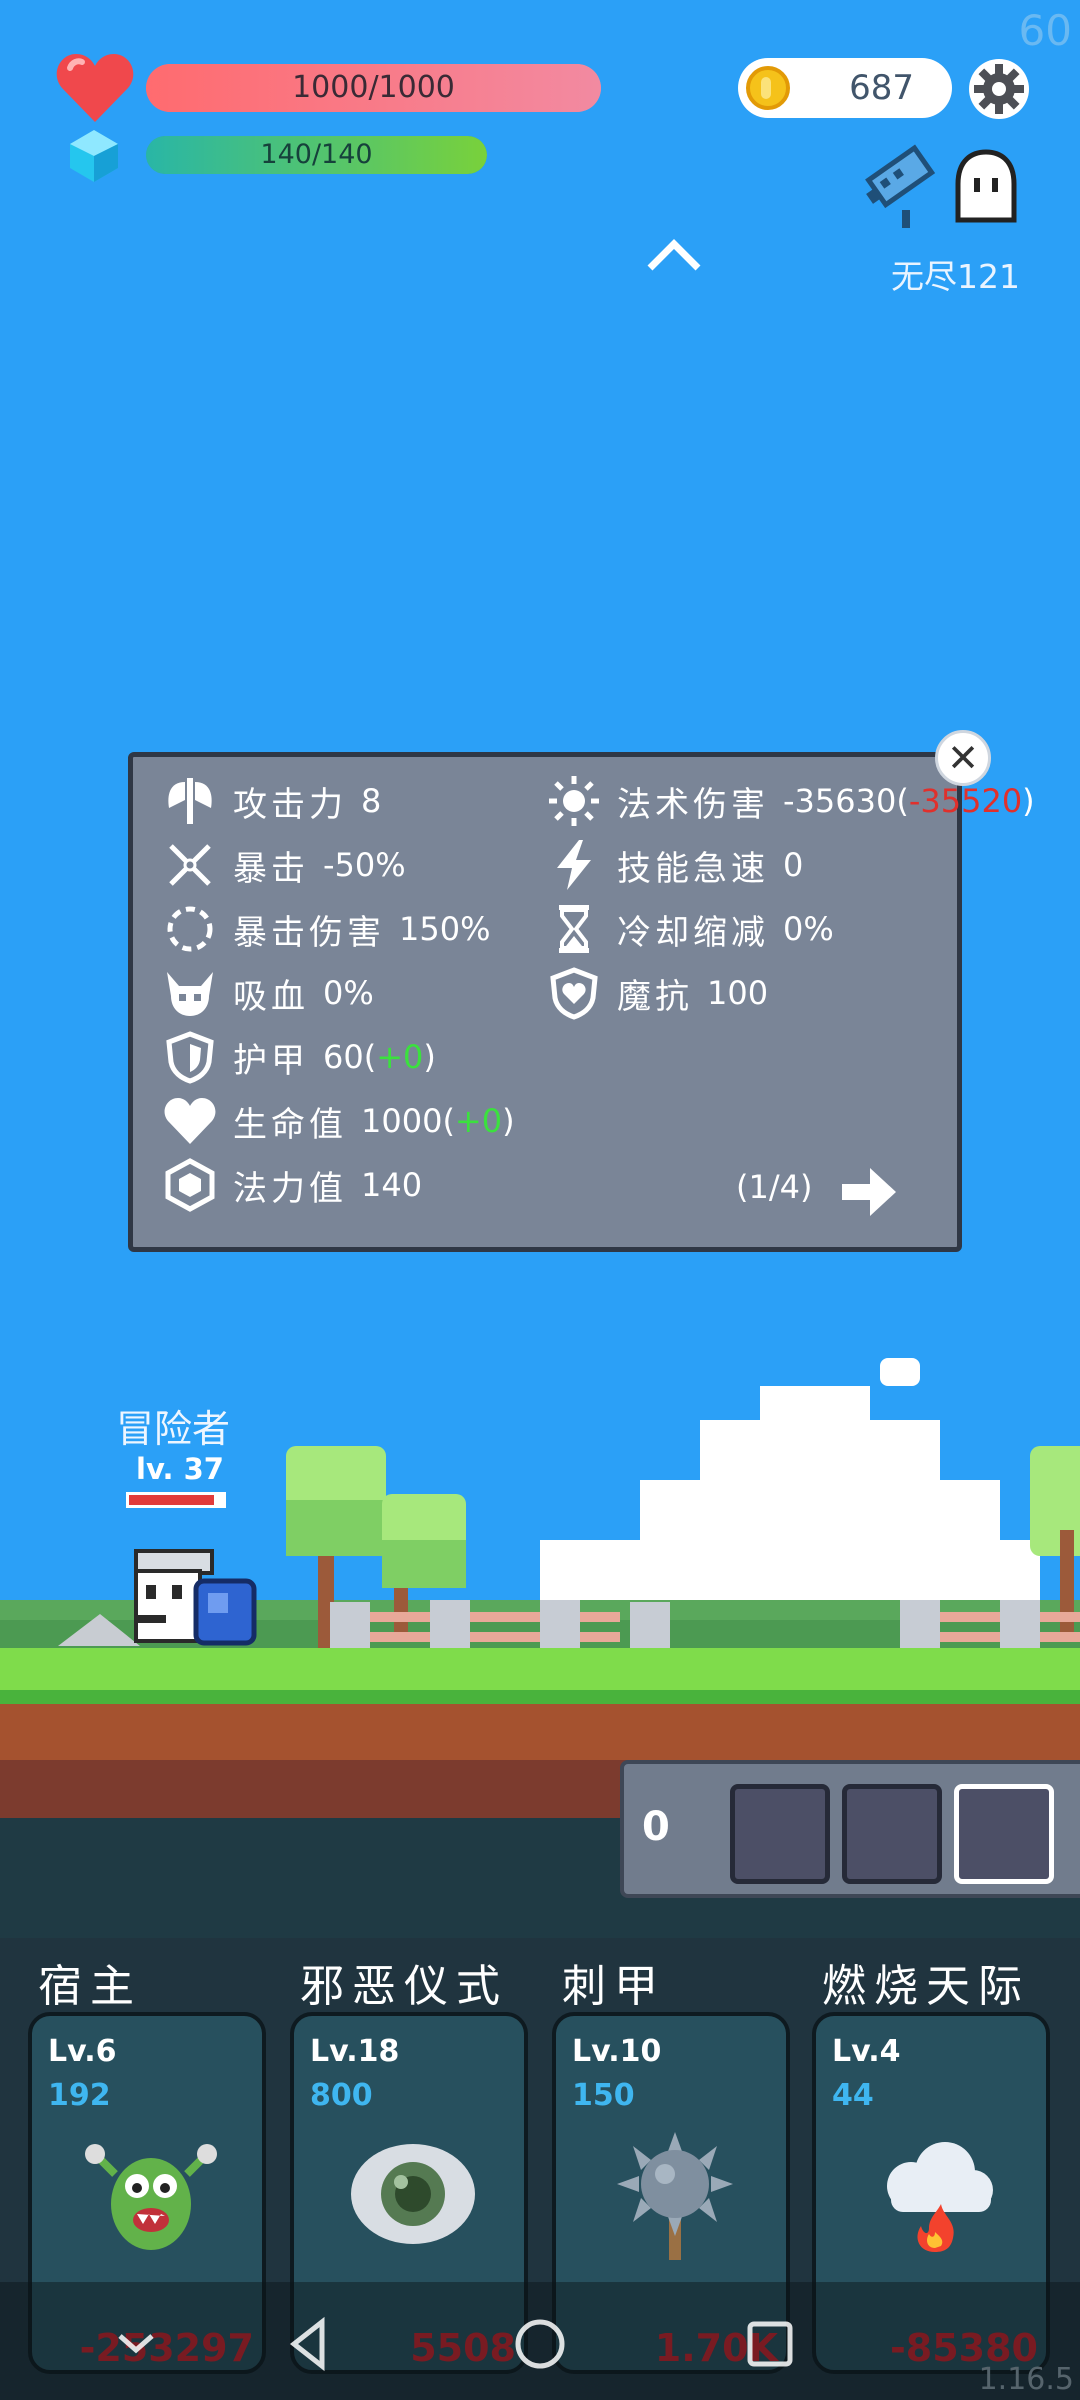 This screenshot has height=2400, width=1080. What do you see at coordinates (90, 1986) in the screenshot?
I see `card-title-host: 宿主` at bounding box center [90, 1986].